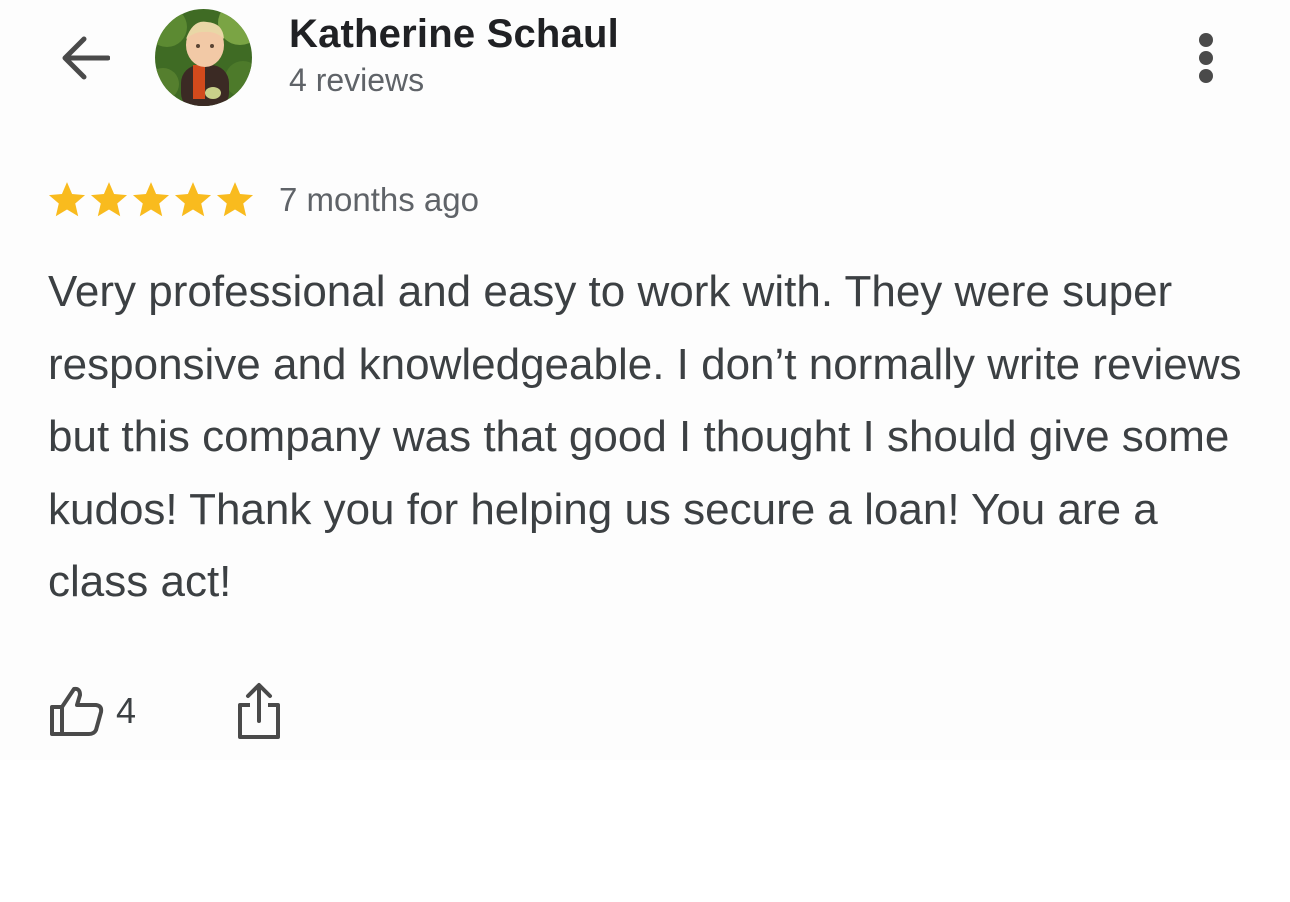 The height and width of the screenshot is (902, 1290). I want to click on rating-row: 7 months ago, so click(262, 200).